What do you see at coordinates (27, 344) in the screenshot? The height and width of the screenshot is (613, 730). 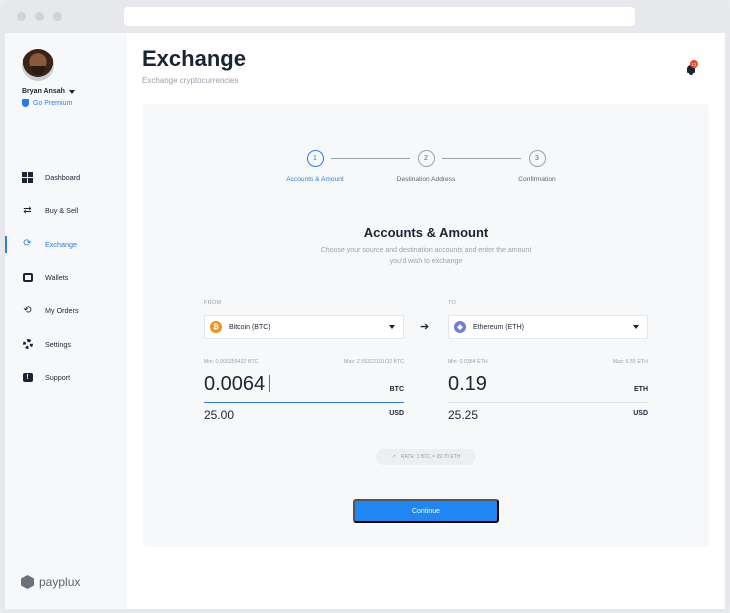 I see `gear-icon` at bounding box center [27, 344].